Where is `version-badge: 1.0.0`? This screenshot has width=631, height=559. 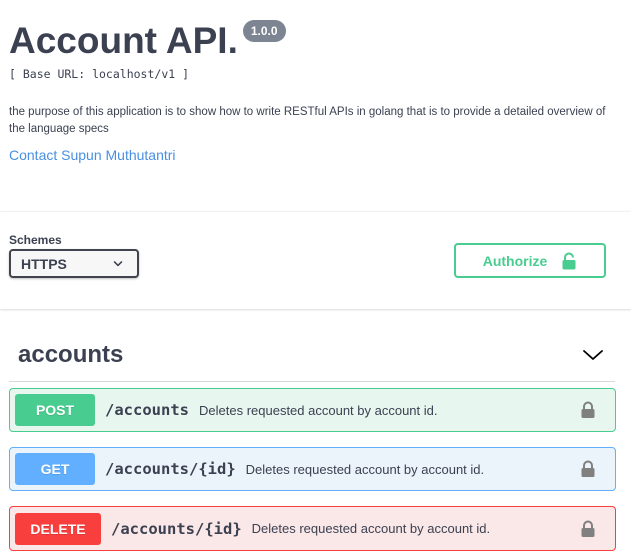
version-badge: 1.0.0 is located at coordinates (264, 31).